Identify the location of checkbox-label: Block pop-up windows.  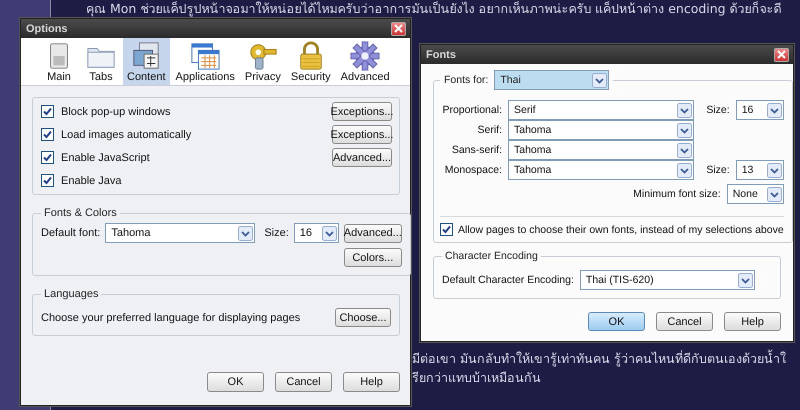
(115, 112).